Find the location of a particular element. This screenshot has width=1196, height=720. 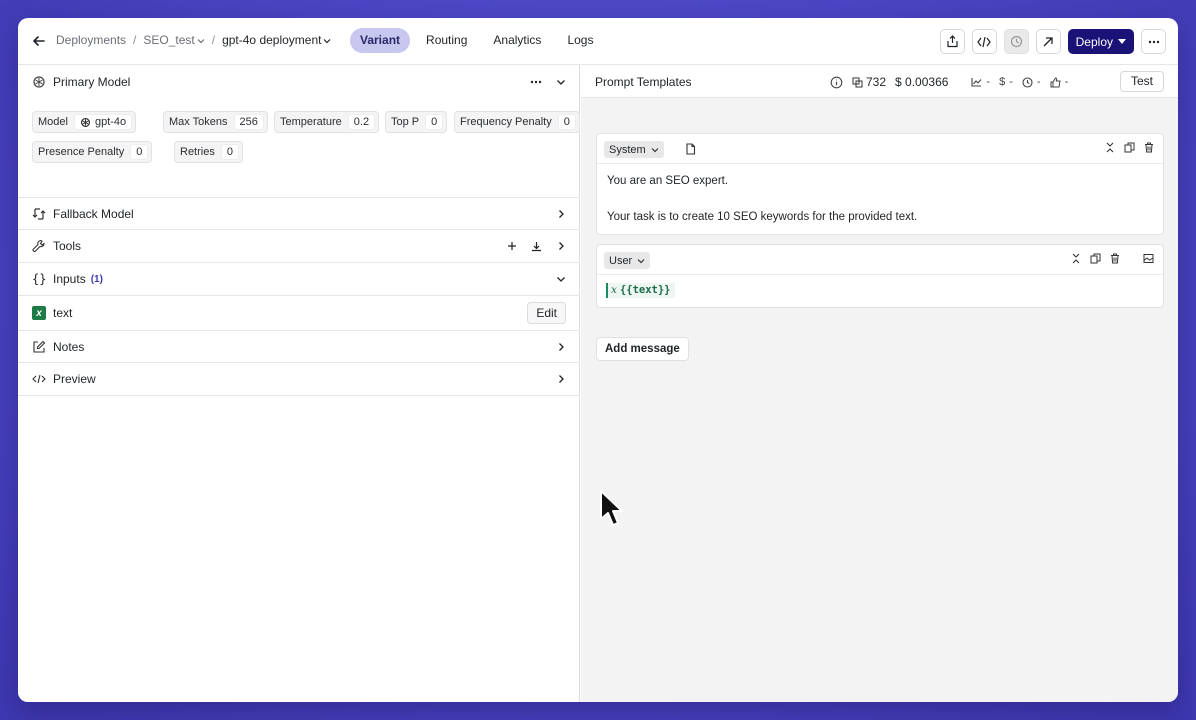

wrench-icon is located at coordinates (38, 245).